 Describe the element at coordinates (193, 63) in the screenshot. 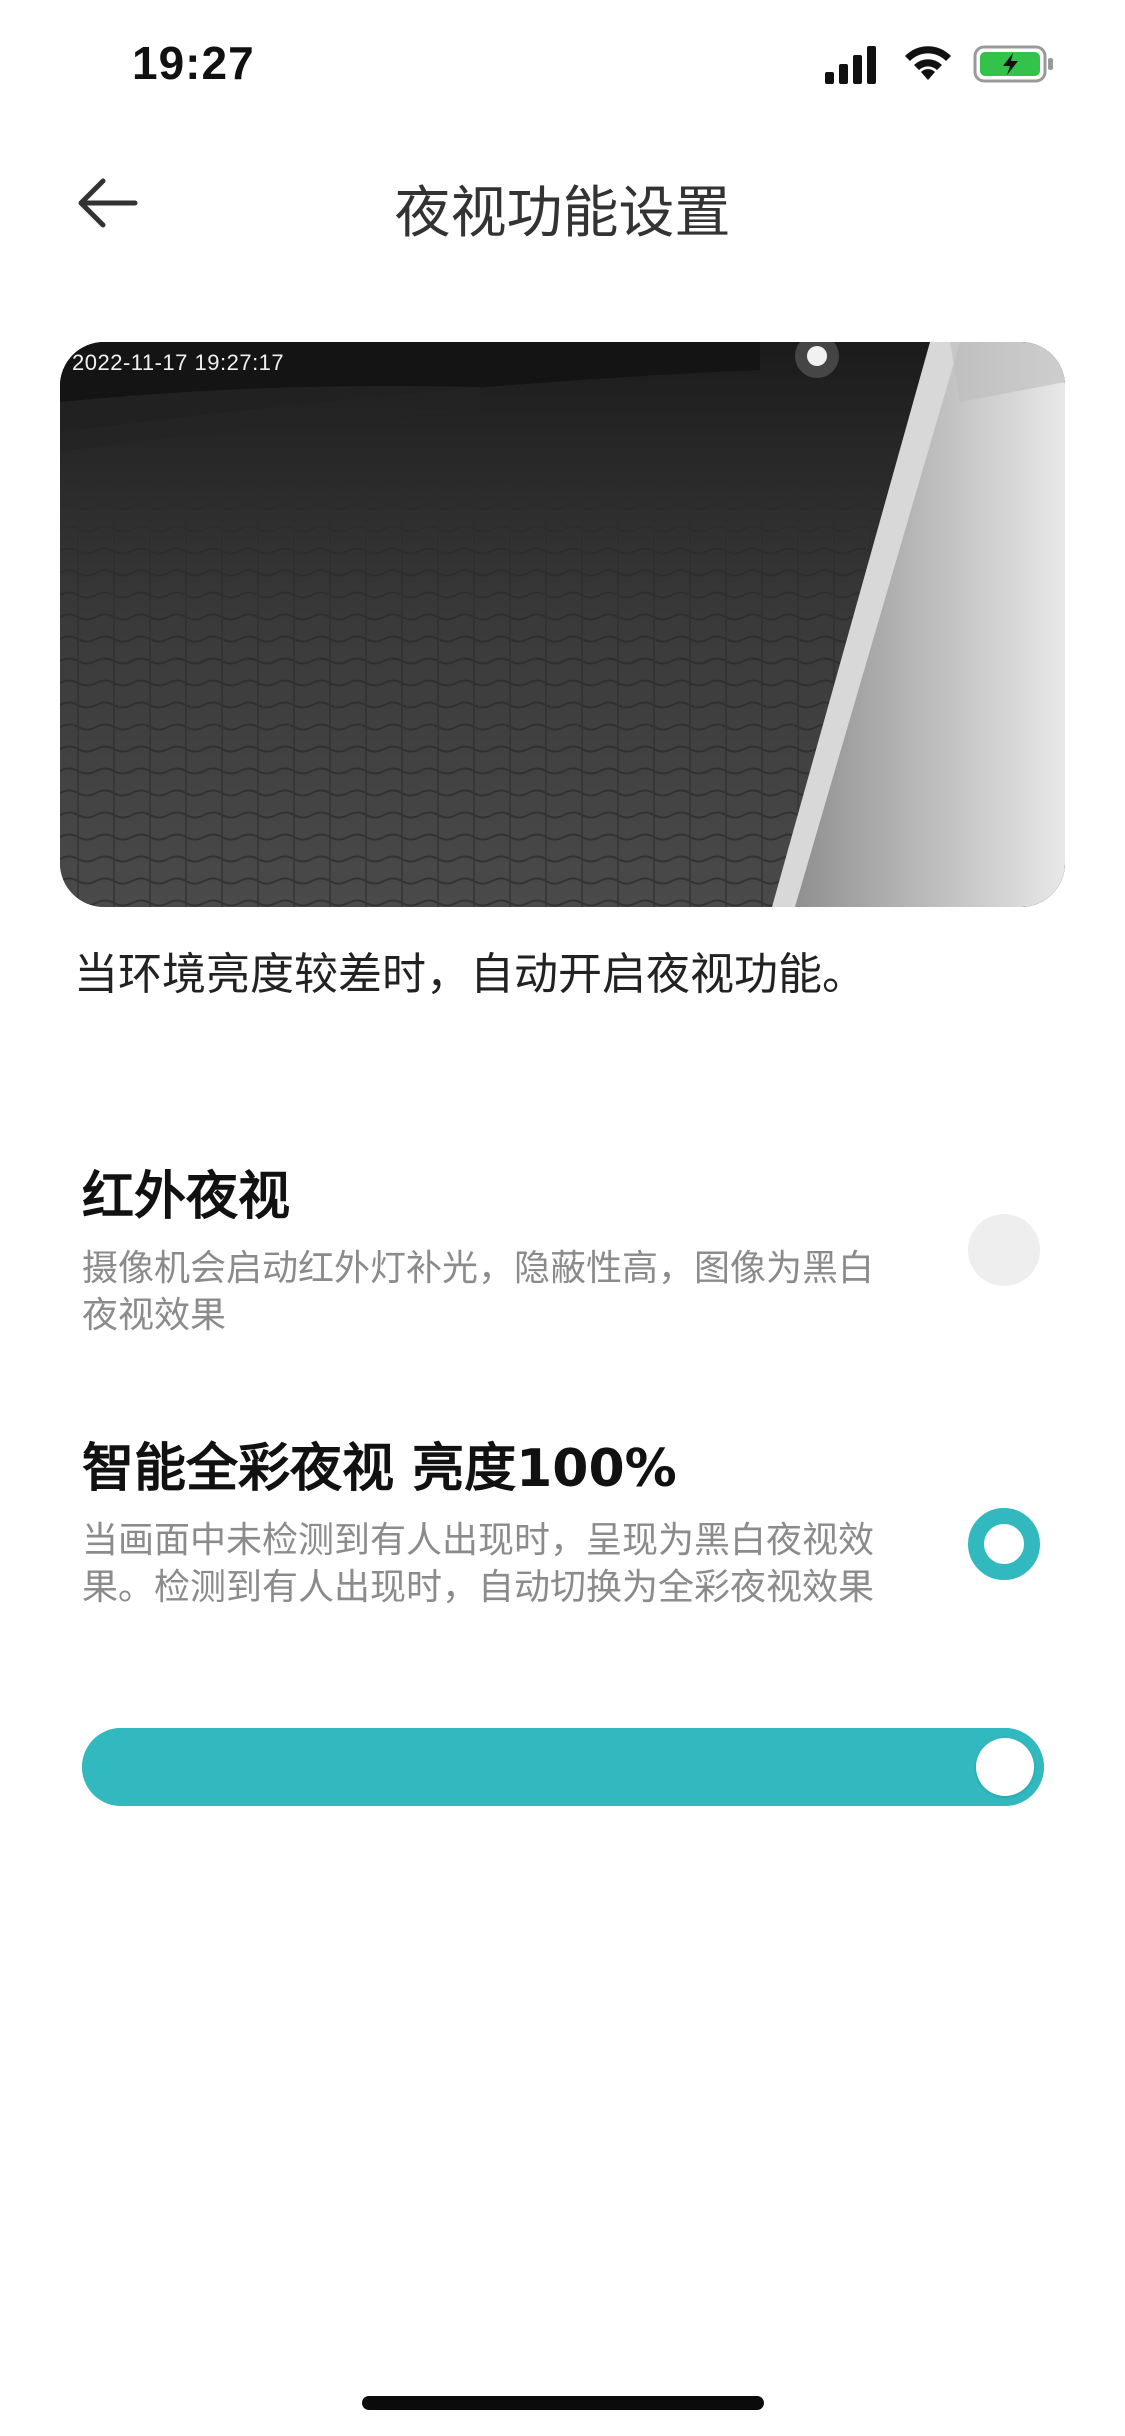

I see `status-time: 19:27` at that location.